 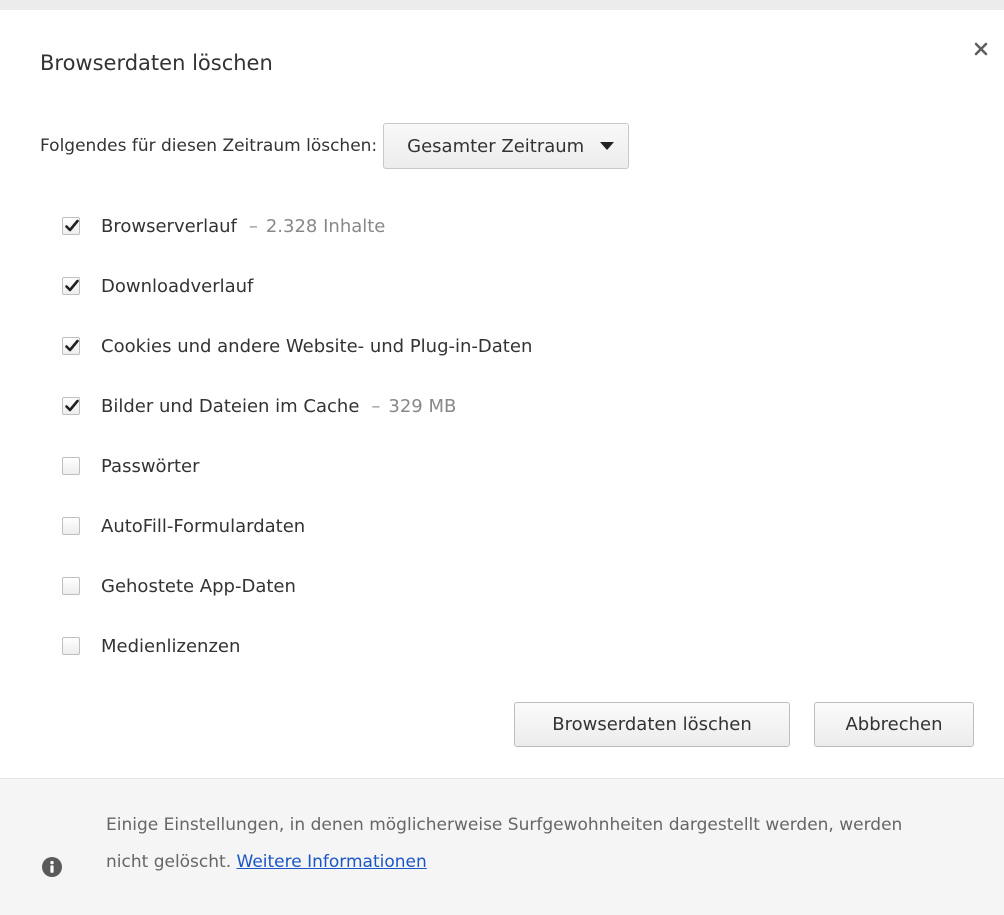 I want to click on option-hosted-app-data: Gehostete App-Daten, so click(x=297, y=586).